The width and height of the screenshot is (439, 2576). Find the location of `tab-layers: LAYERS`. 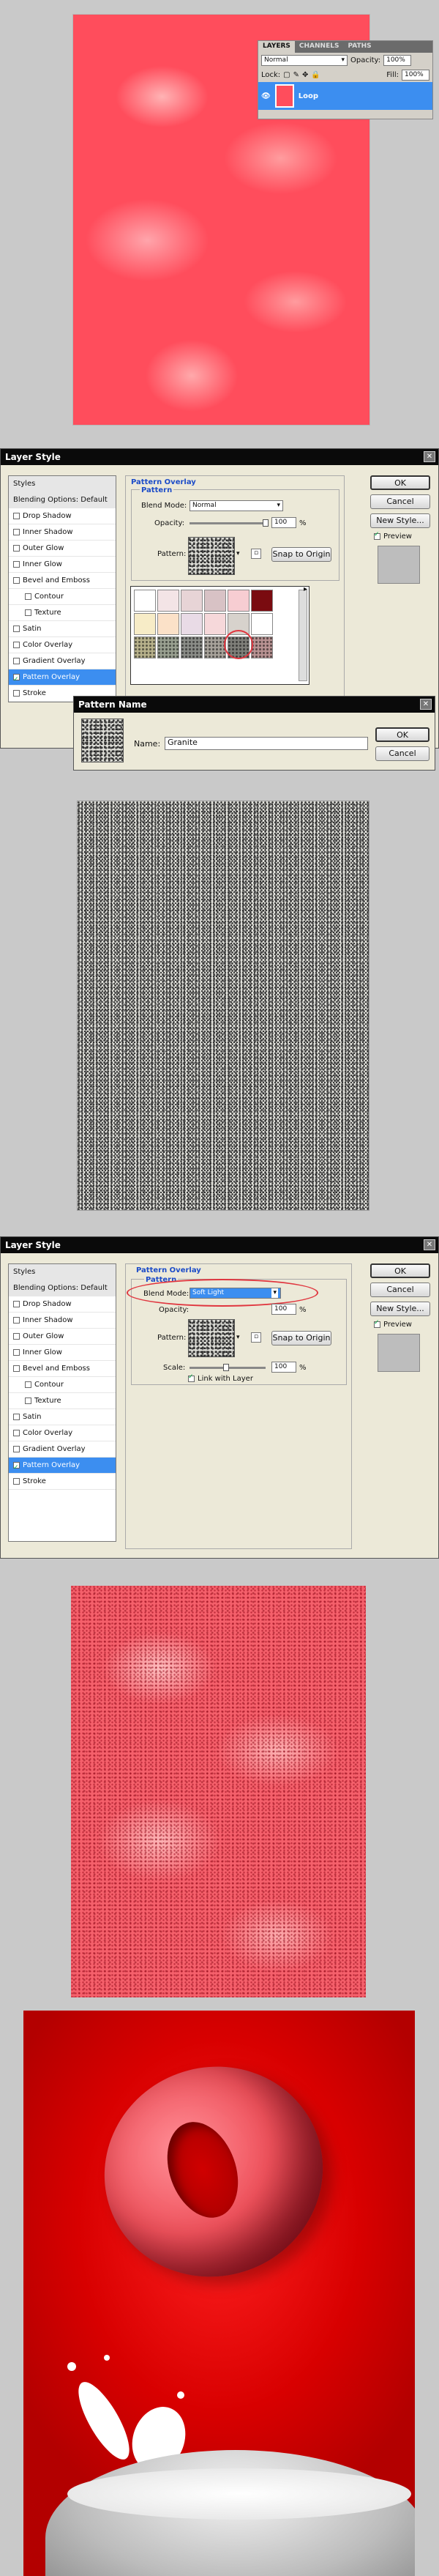

tab-layers: LAYERS is located at coordinates (276, 47).